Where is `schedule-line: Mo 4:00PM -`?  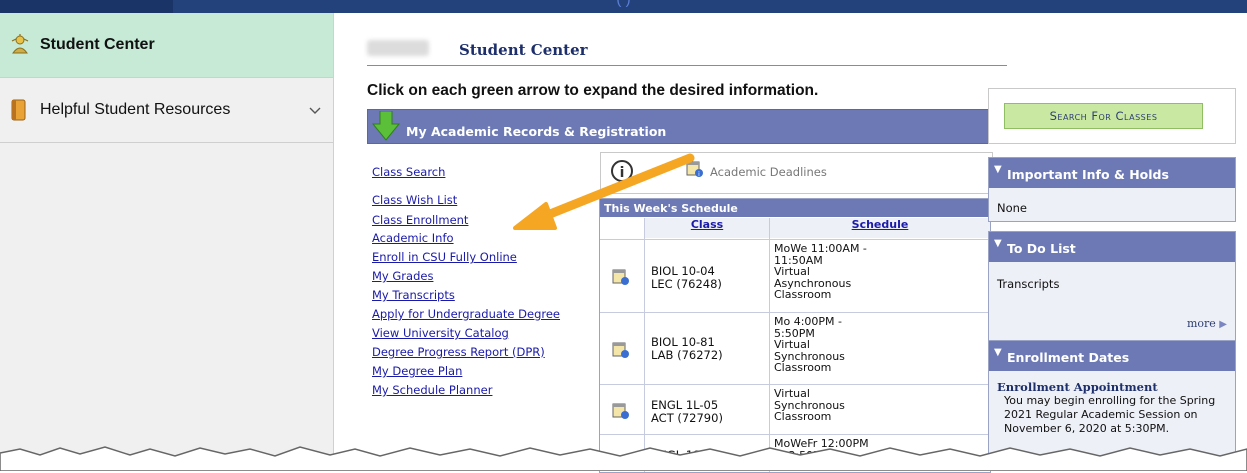 schedule-line: Mo 4:00PM - is located at coordinates (808, 321).